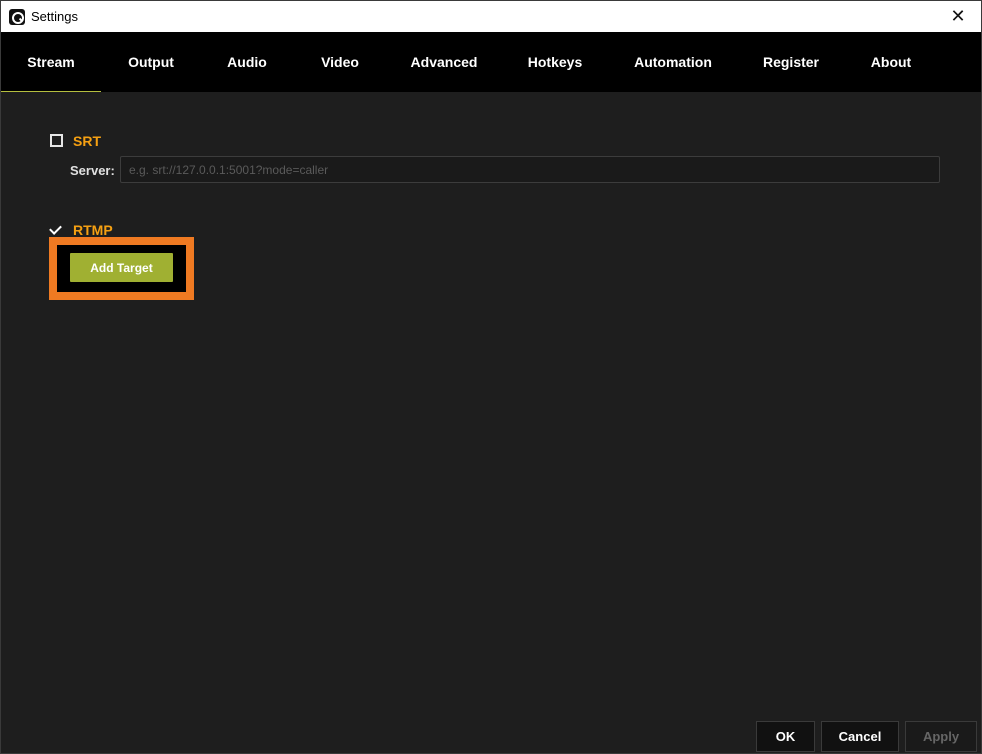 The height and width of the screenshot is (754, 982). Describe the element at coordinates (121, 267) in the screenshot. I see `add-target-button: Add Target` at that location.